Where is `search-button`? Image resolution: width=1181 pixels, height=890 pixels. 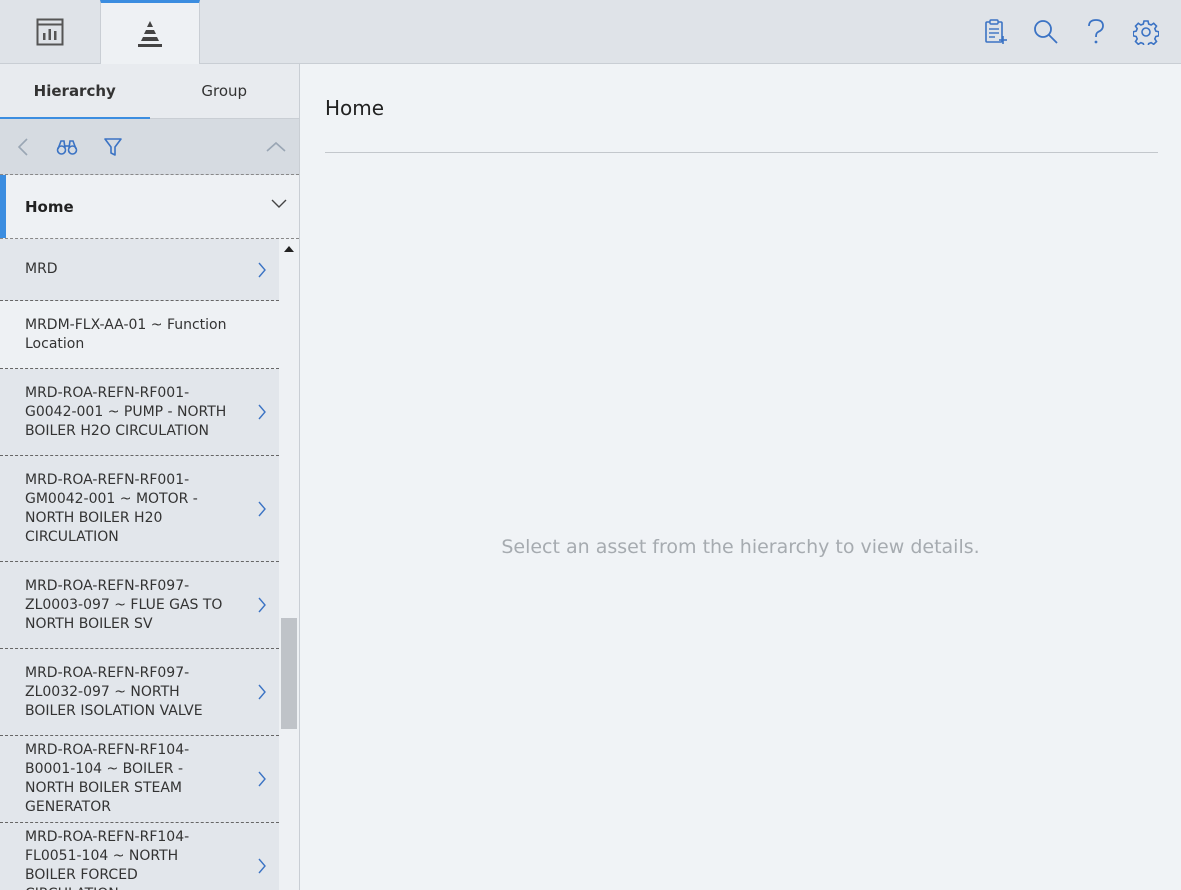
search-button is located at coordinates (1046, 32).